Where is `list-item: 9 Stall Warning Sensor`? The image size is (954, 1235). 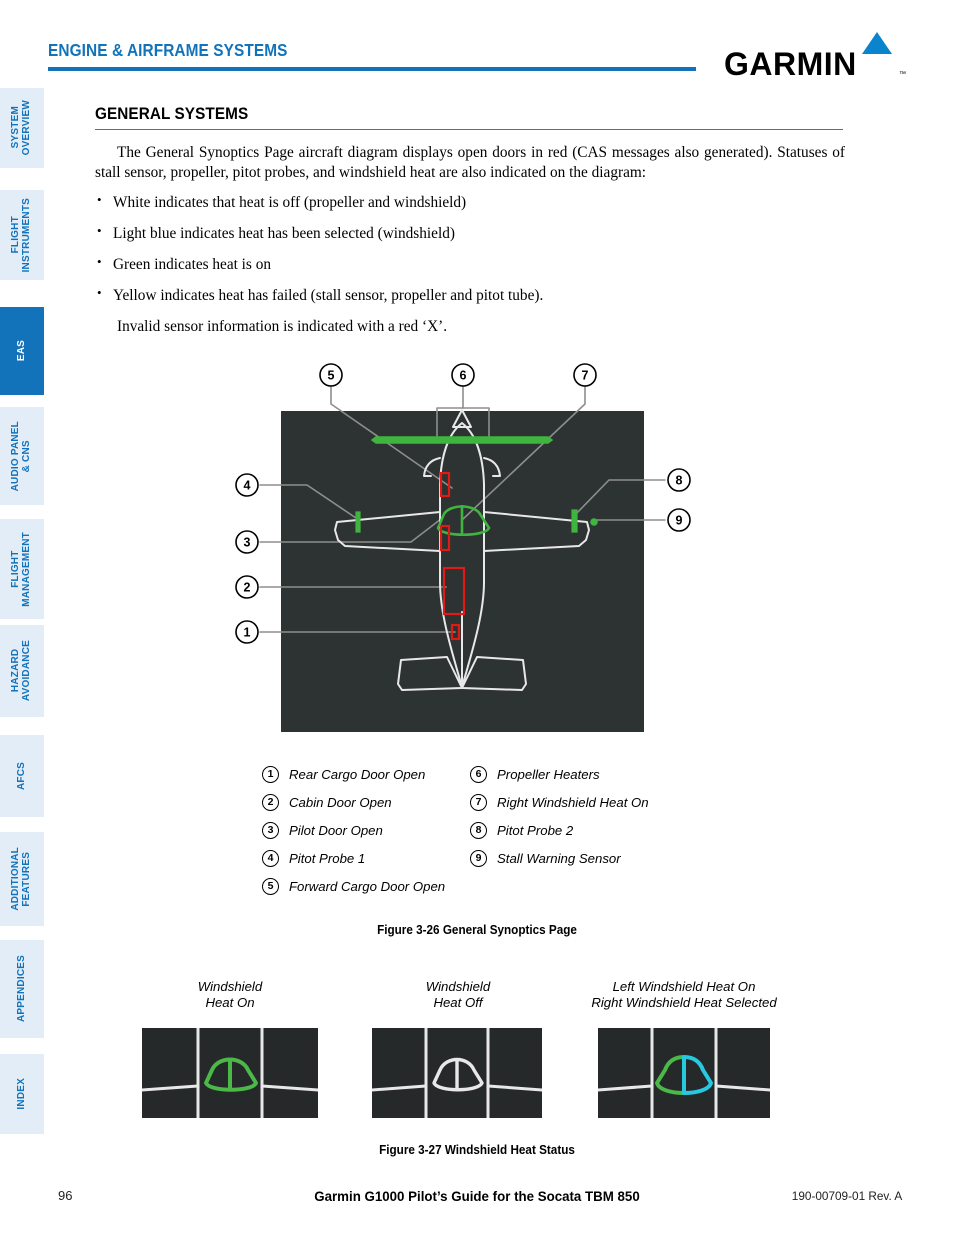 list-item: 9 Stall Warning Sensor is located at coordinates (559, 858).